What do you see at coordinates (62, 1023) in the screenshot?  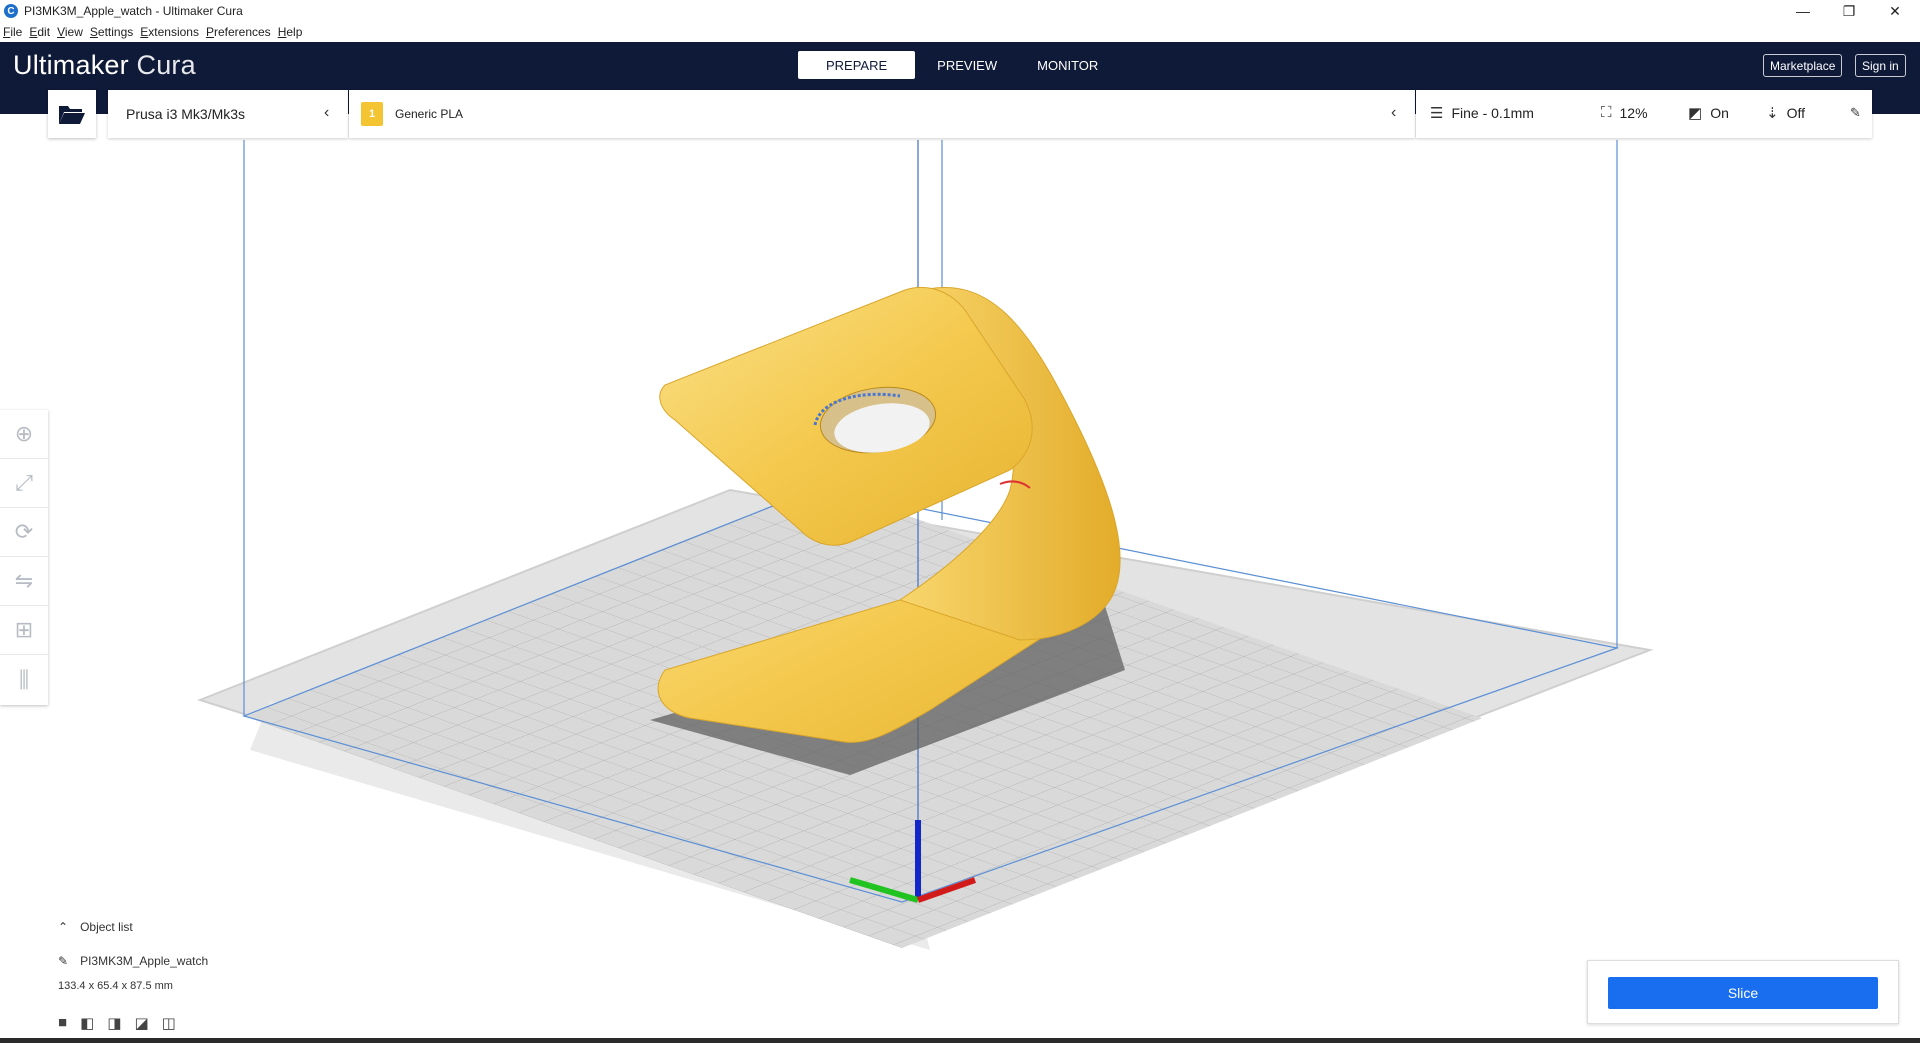 I see `3d-view-icon: ■` at bounding box center [62, 1023].